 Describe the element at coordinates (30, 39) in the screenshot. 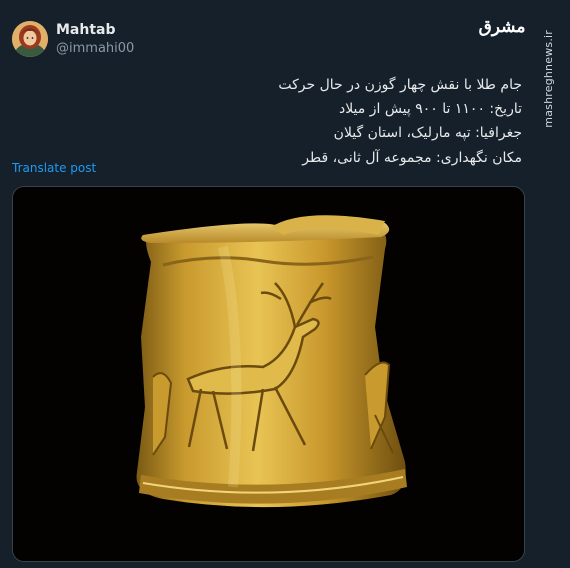

I see `avatar` at that location.